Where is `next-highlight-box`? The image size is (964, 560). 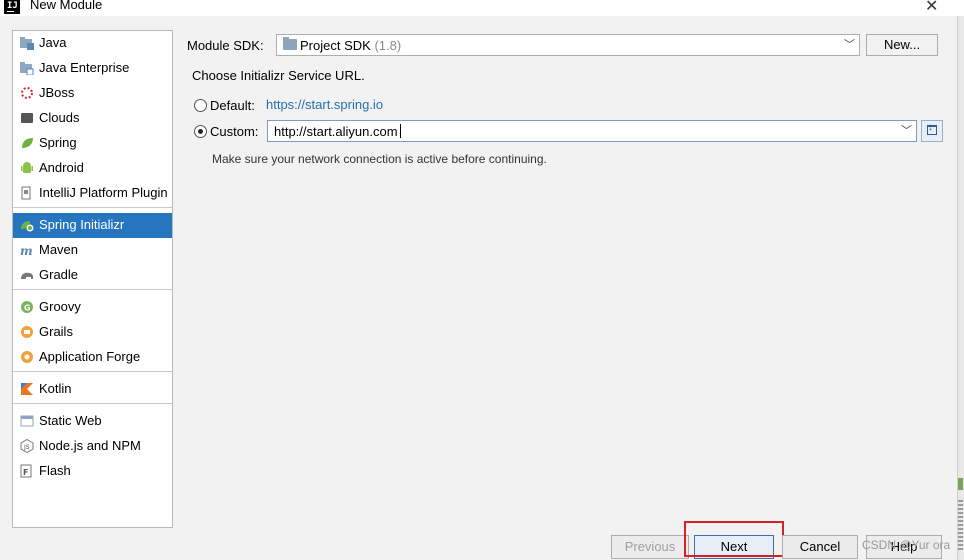
next-highlight-box is located at coordinates (734, 539).